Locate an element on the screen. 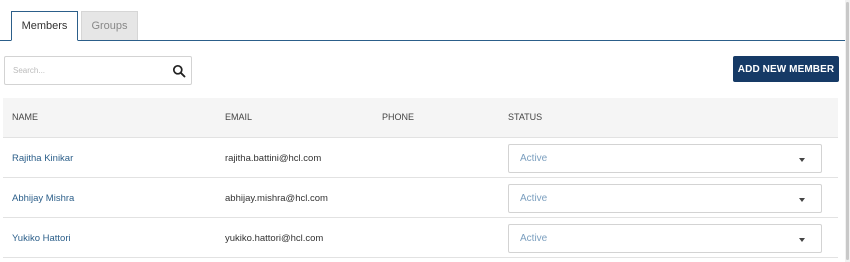 The width and height of the screenshot is (850, 262). search-box is located at coordinates (98, 70).